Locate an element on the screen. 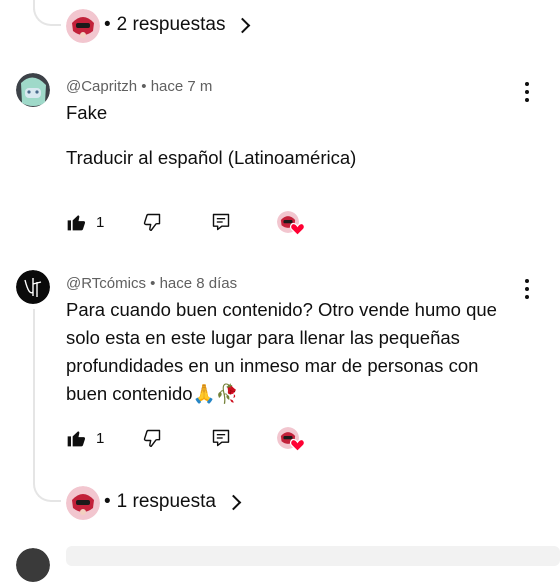  translate-link: Traducir al español (Latinoamérica) is located at coordinates (211, 158).